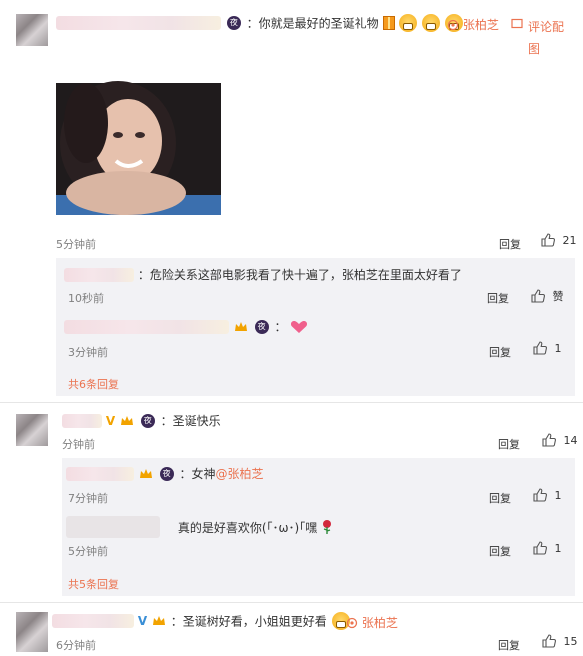 Image resolution: width=583 pixels, height=656 pixels. What do you see at coordinates (312, 23) in the screenshot?
I see `comment-text: ：你就是最好的圣诞礼物` at bounding box center [312, 23].